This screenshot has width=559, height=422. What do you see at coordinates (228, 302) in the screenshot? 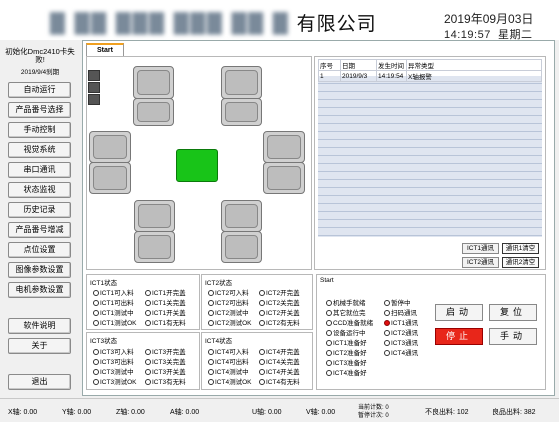
I see `status-indicator: ICT2可出料` at bounding box center [228, 302].